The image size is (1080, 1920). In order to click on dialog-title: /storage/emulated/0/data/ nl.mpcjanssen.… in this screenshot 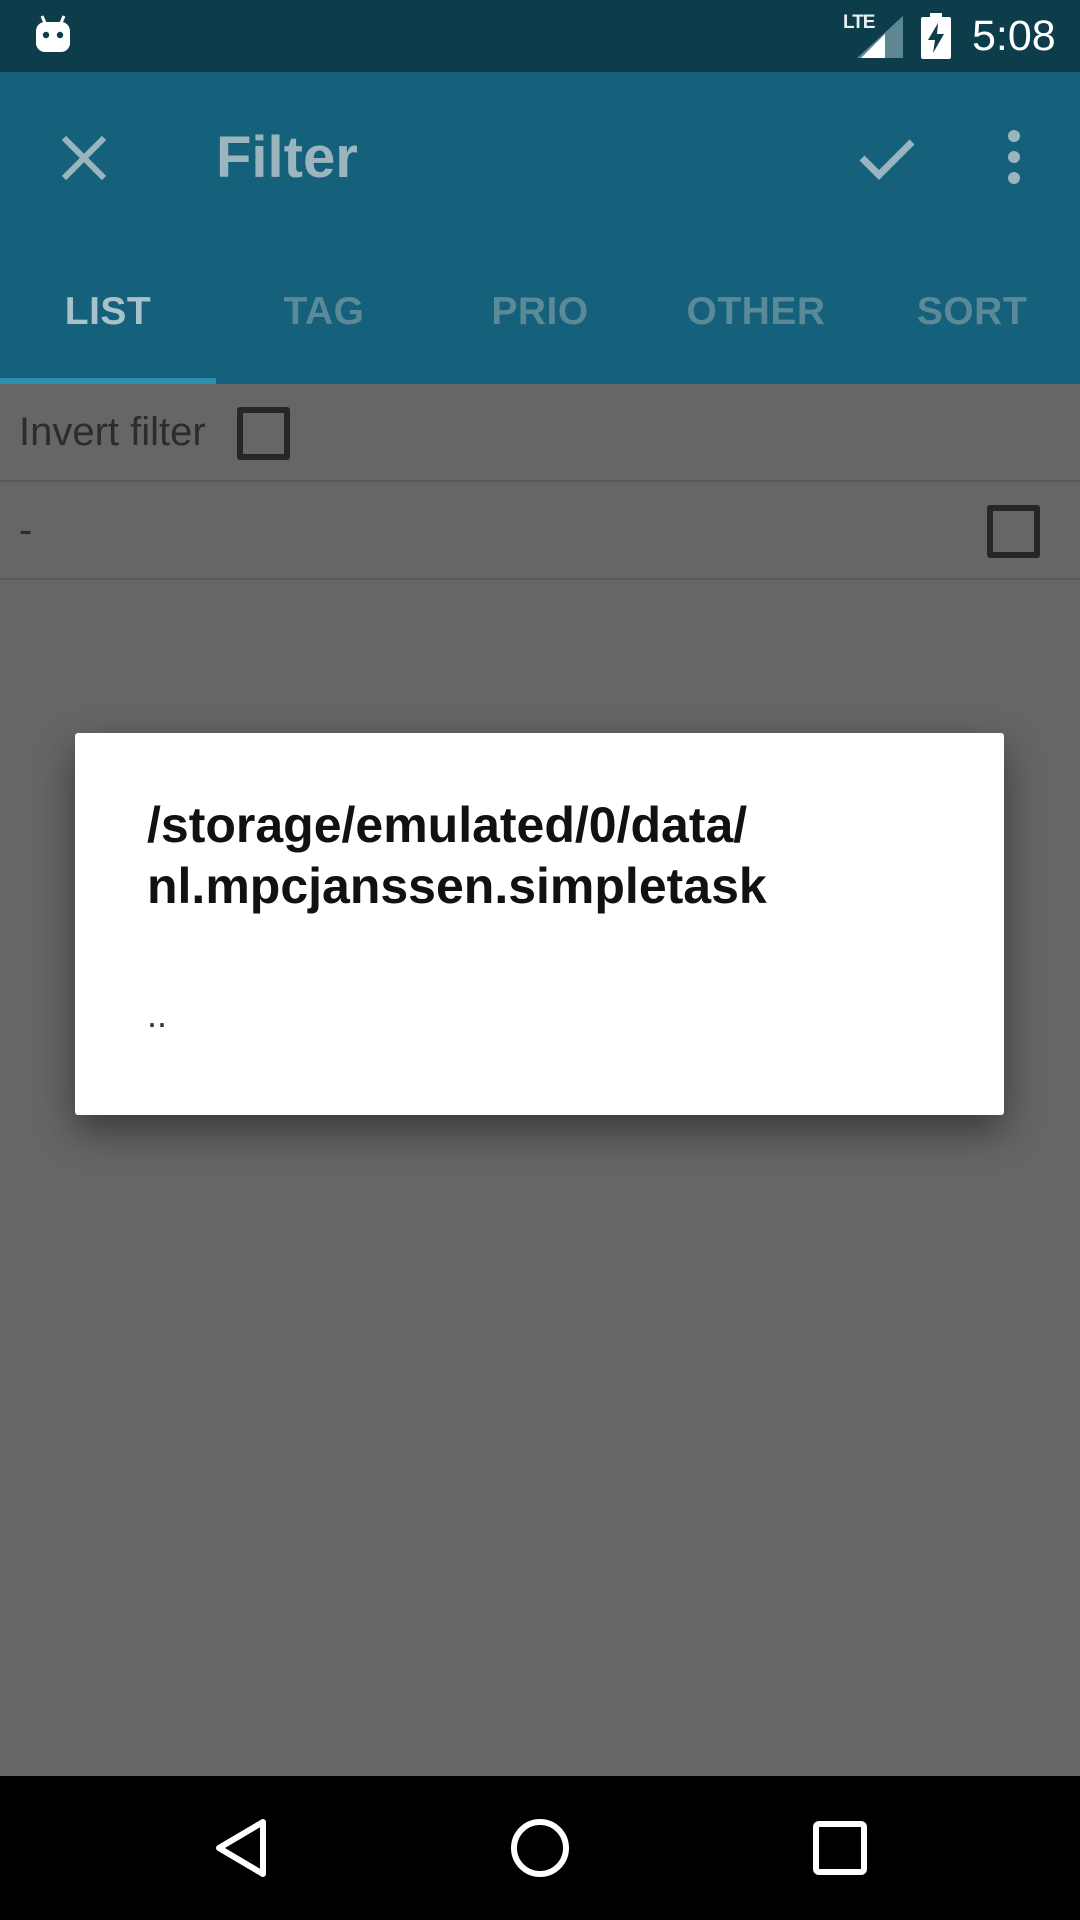, I will do `click(547, 856)`.